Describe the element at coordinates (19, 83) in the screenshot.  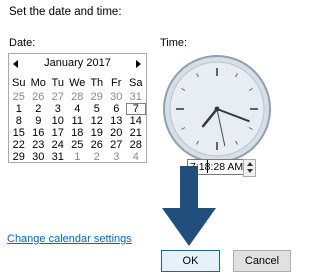
I see `weekday-label: Su` at that location.